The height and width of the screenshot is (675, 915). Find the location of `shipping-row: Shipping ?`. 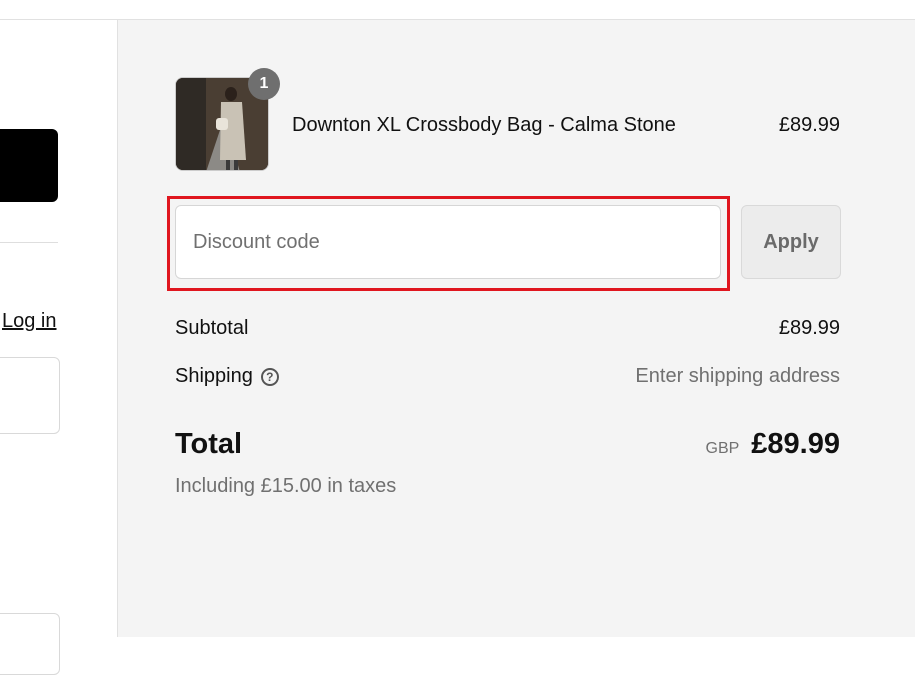

shipping-row: Shipping ? is located at coordinates (227, 376).